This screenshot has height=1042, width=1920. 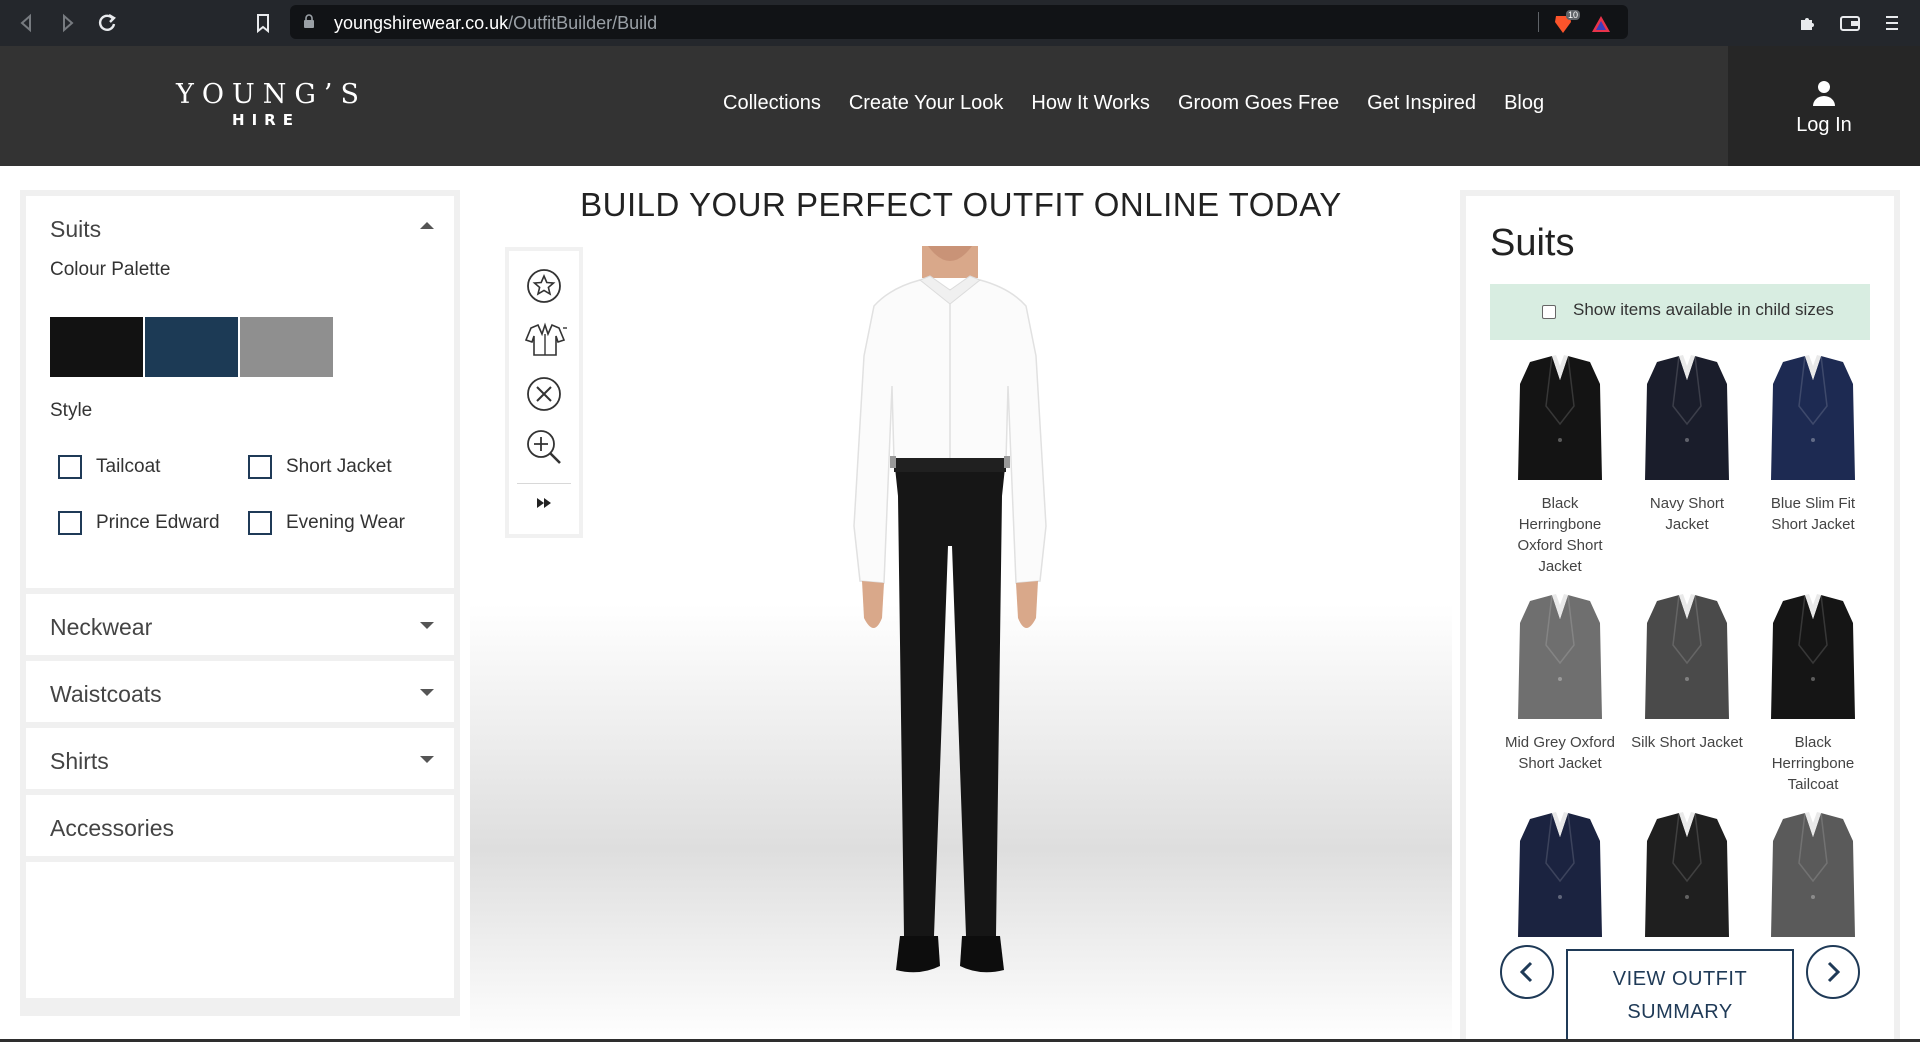 I want to click on style-label: Style, so click(x=71, y=410).